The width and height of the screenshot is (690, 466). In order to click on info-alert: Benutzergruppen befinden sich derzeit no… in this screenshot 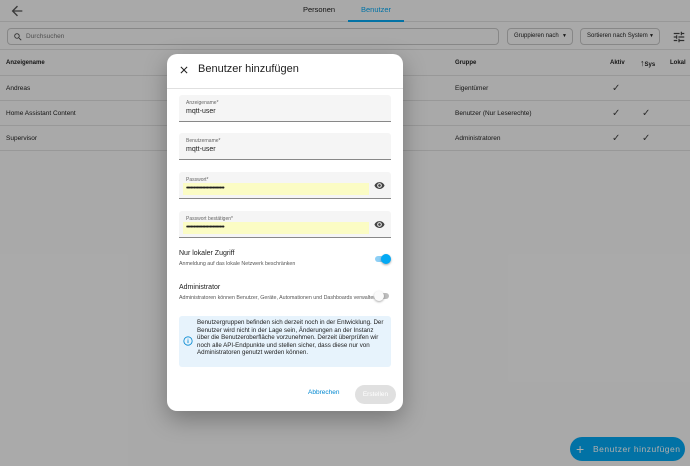, I will do `click(285, 341)`.